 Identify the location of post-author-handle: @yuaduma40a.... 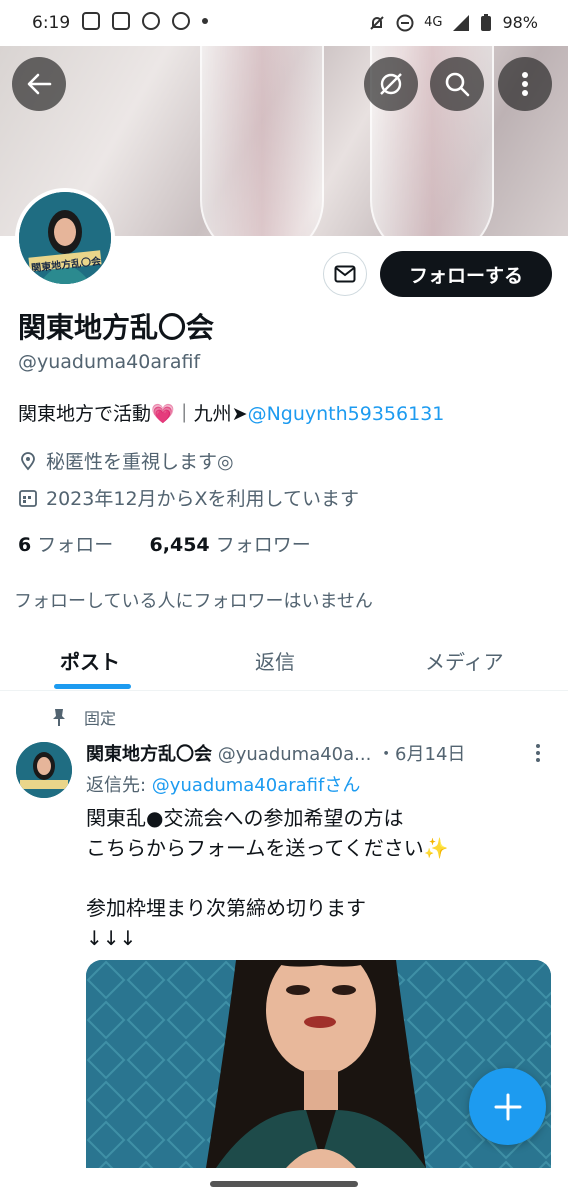
(295, 754).